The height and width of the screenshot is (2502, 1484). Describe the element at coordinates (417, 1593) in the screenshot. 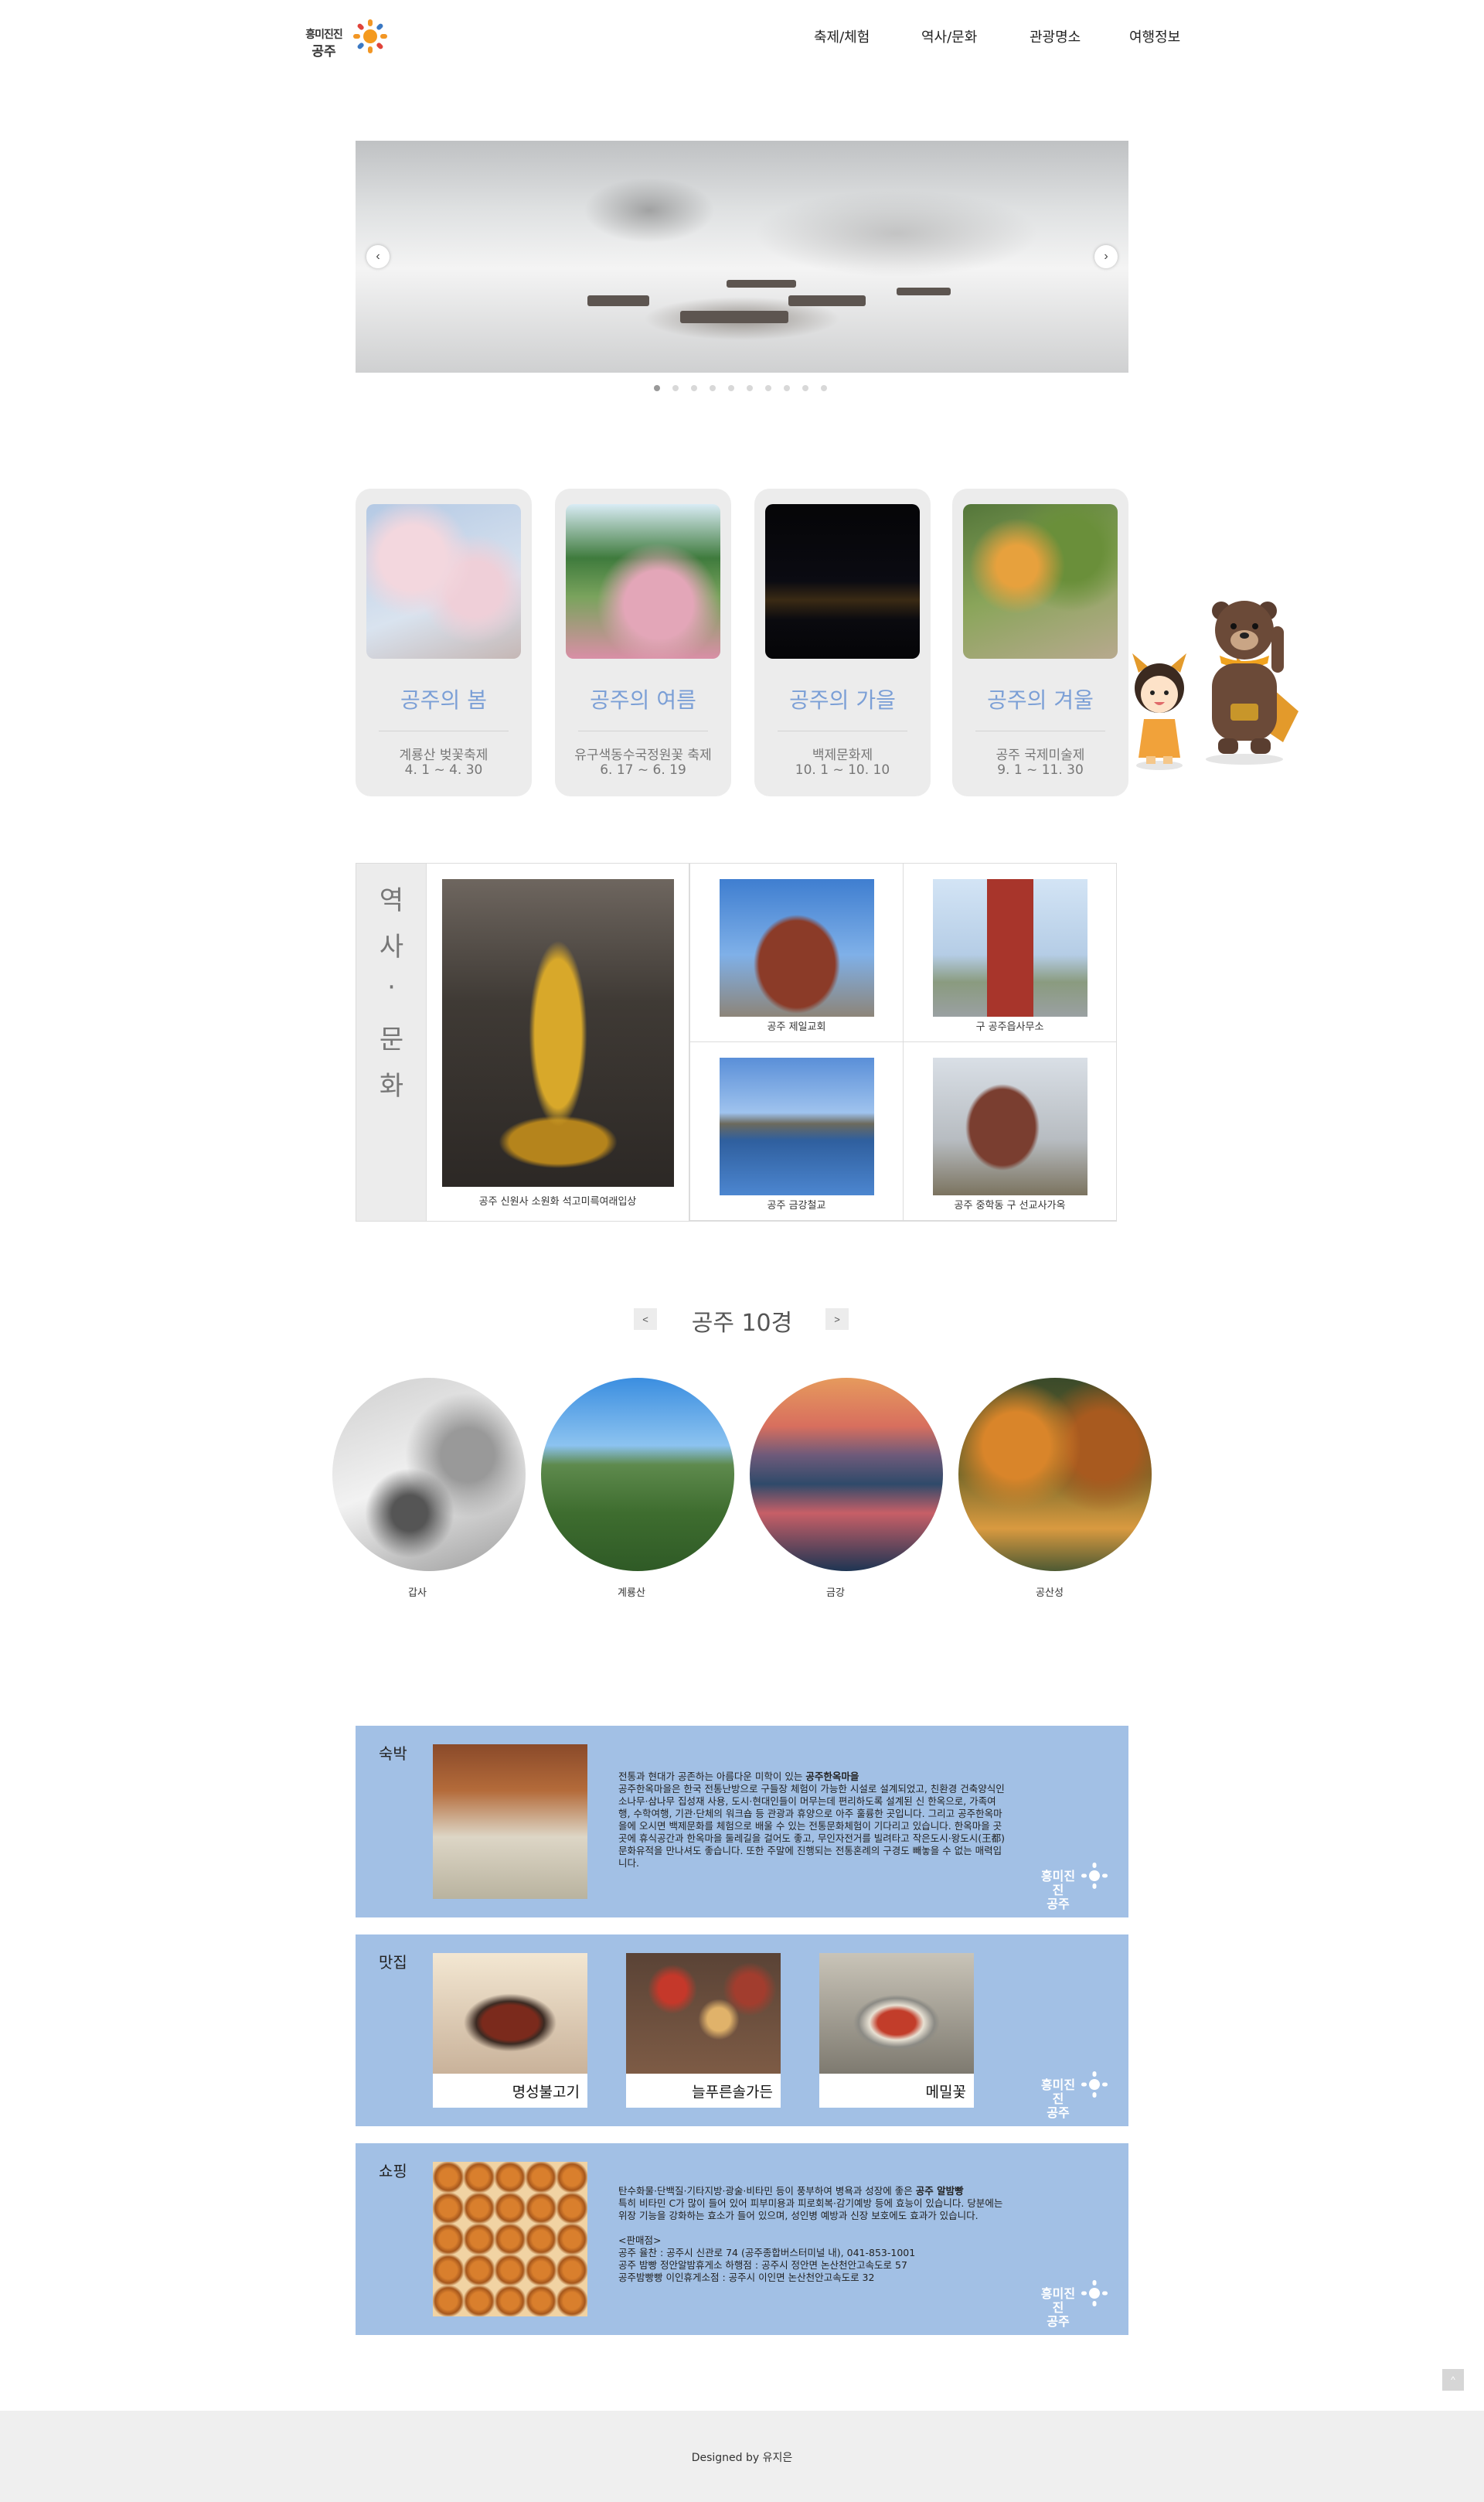

I see `view-caption: 갑사` at that location.